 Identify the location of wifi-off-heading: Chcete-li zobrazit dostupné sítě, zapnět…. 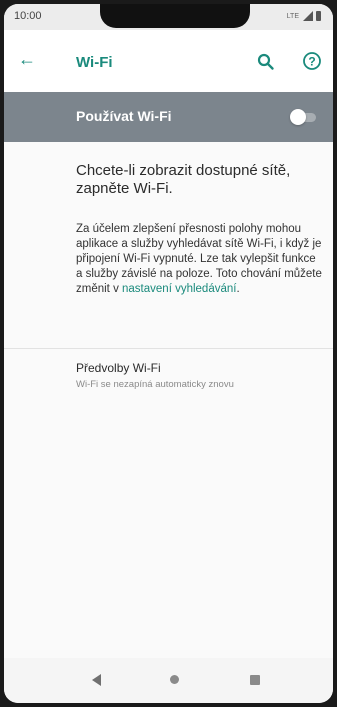
(183, 179).